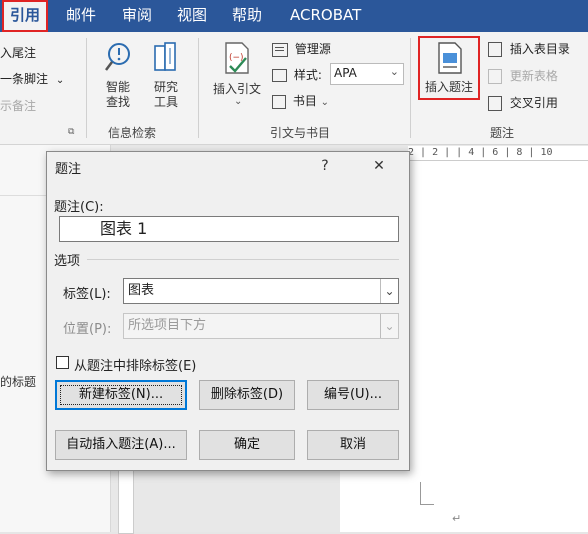 The width and height of the screenshot is (588, 534). I want to click on citations-group-label: 引文与书目, so click(300, 133).